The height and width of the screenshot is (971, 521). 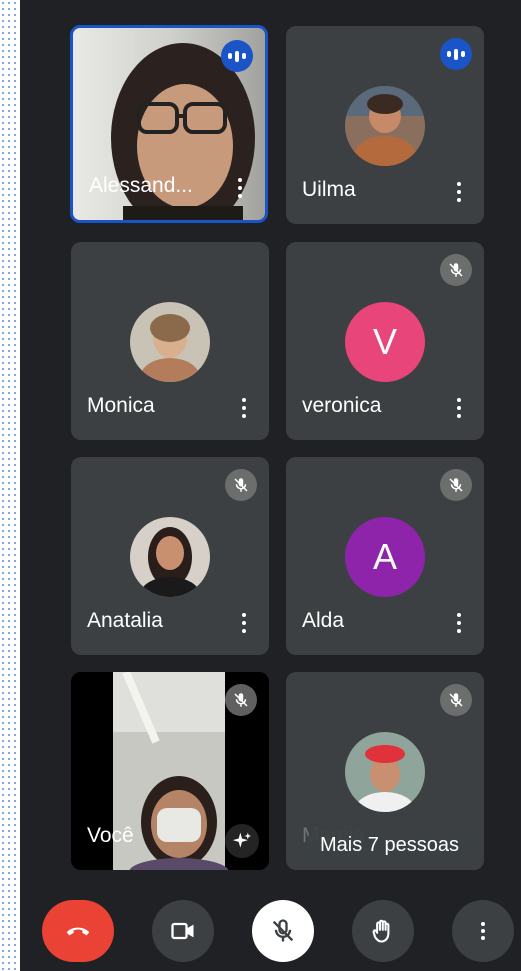 I want to click on participant-name: veronica, so click(x=342, y=405).